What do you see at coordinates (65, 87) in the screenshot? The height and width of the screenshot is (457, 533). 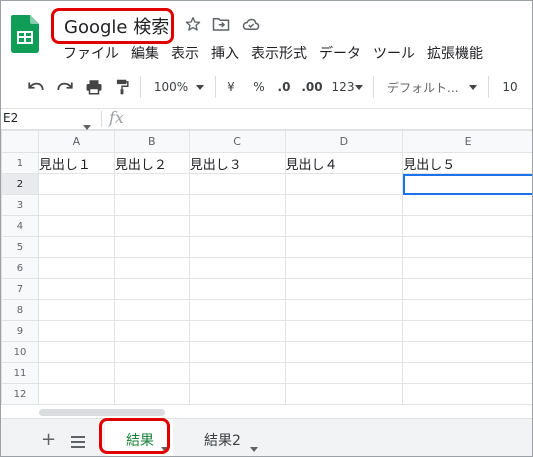 I see `redo-icon` at bounding box center [65, 87].